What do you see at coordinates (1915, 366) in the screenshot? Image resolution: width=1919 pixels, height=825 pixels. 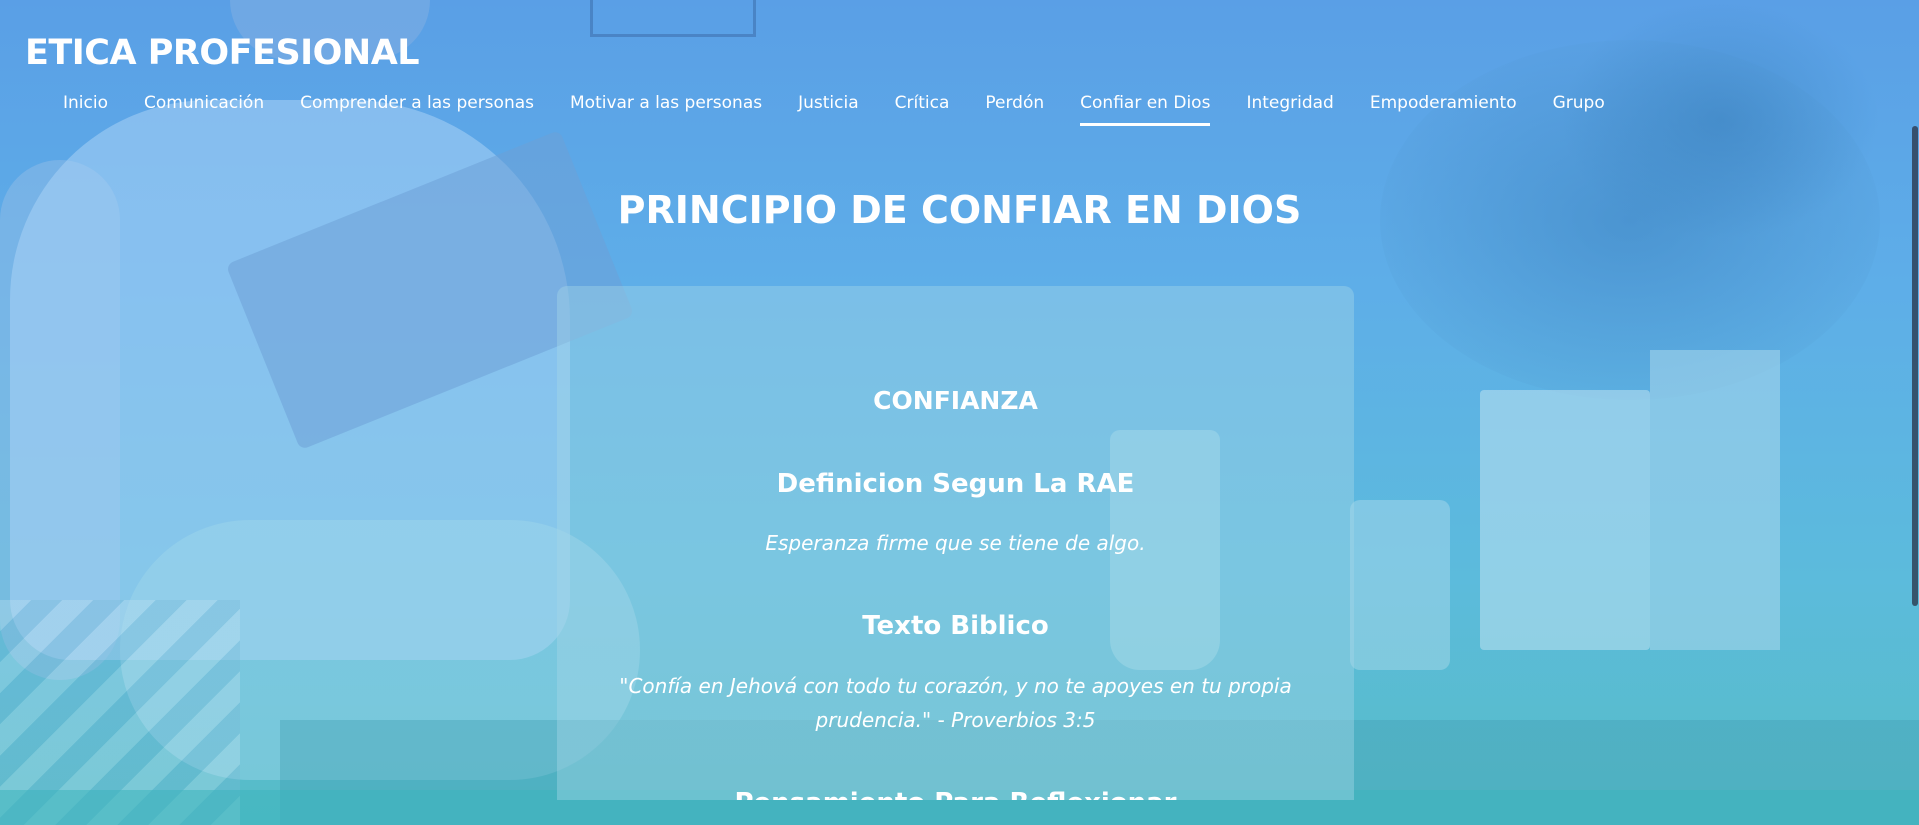 I see `scrollbar-thumb` at bounding box center [1915, 366].